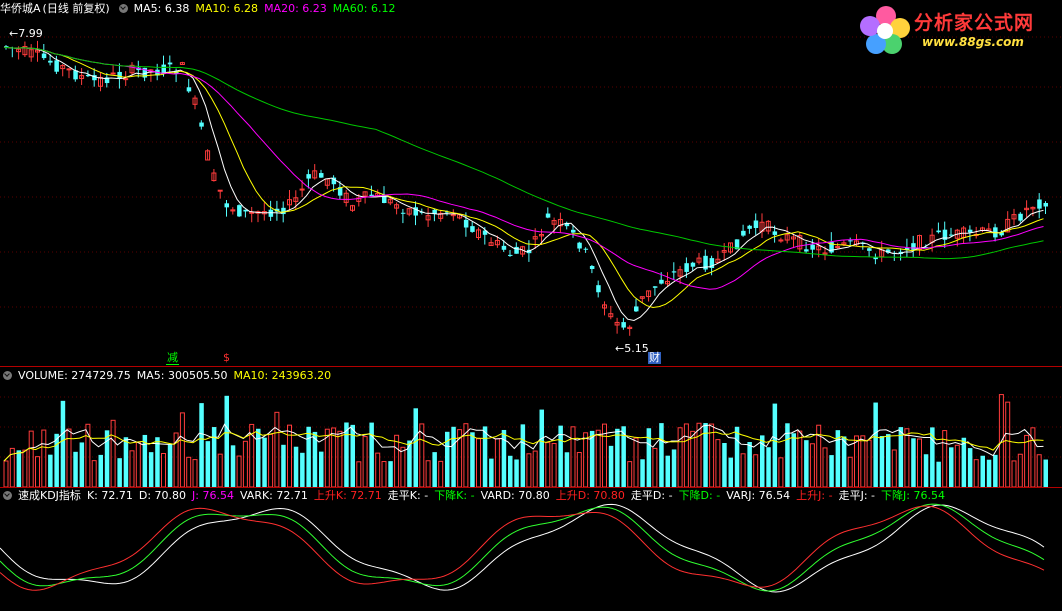 Image resolution: width=1062 pixels, height=611 pixels. Describe the element at coordinates (226, 358) in the screenshot. I see `marker-dividend: $` at that location.